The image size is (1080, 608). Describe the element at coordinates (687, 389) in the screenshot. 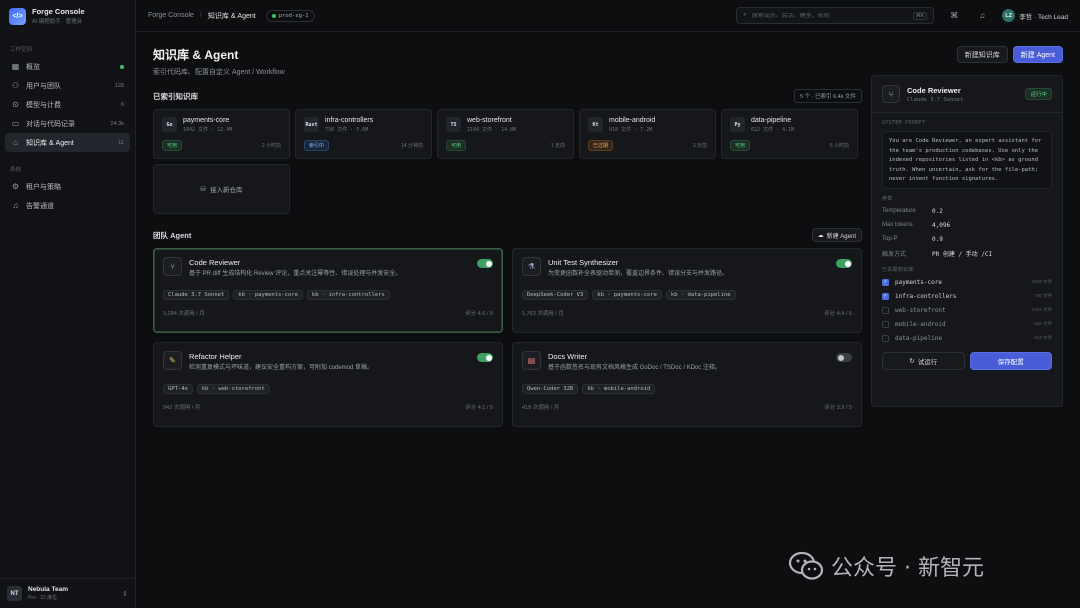

I see `agent-tags: Qwen-Coder 32B kb · mobile-android` at that location.